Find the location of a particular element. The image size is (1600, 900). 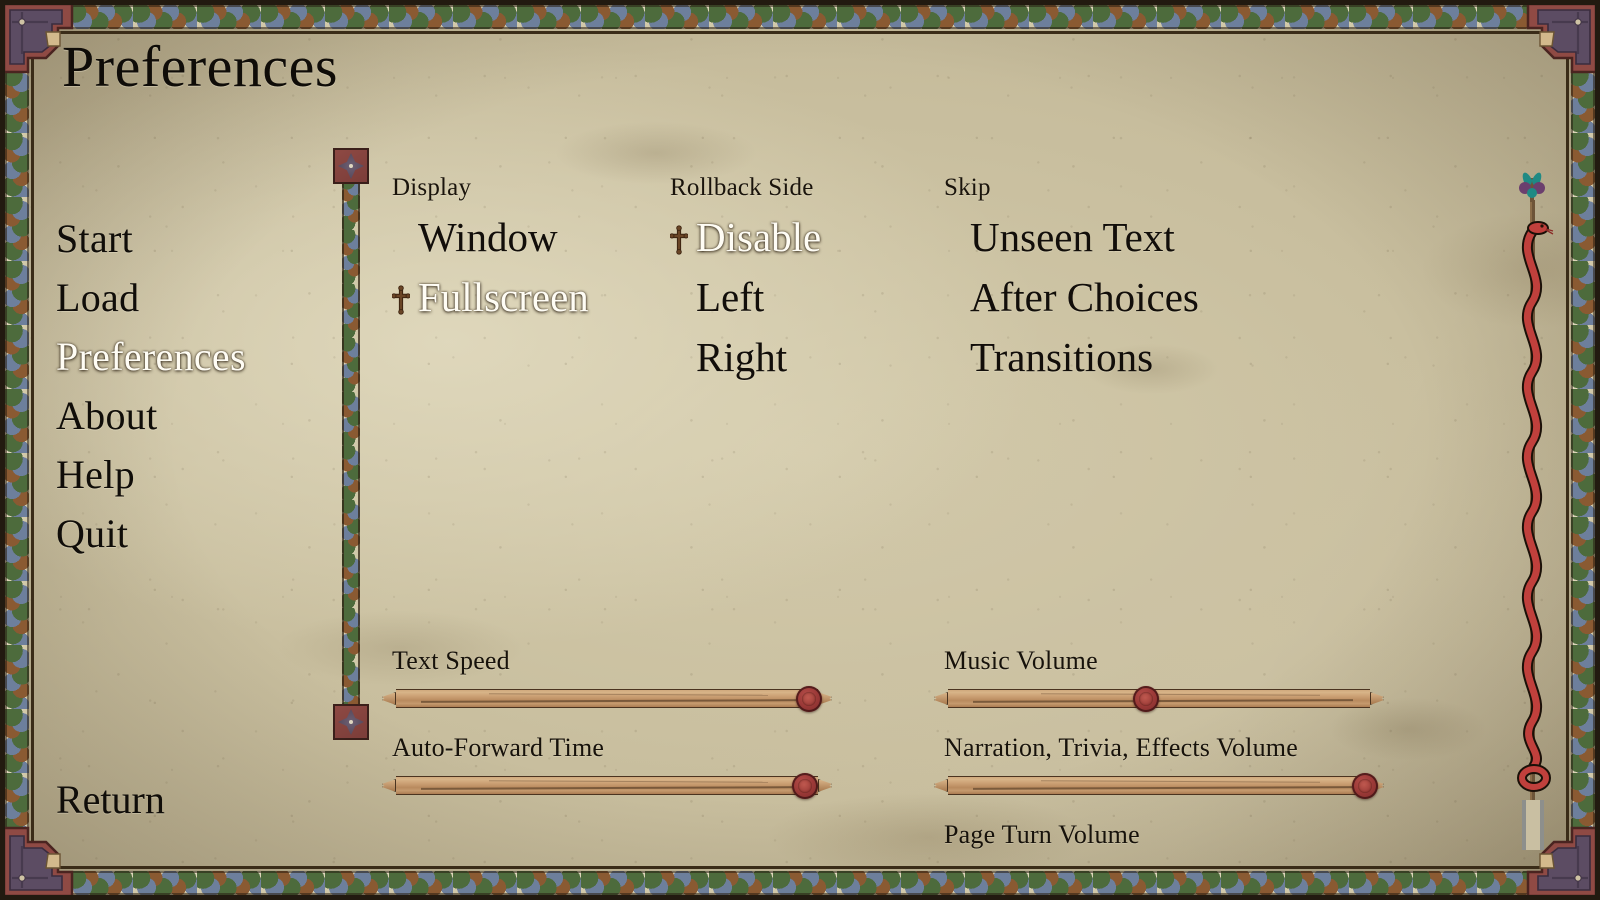

option-label: Unseen Text is located at coordinates (1072, 237).